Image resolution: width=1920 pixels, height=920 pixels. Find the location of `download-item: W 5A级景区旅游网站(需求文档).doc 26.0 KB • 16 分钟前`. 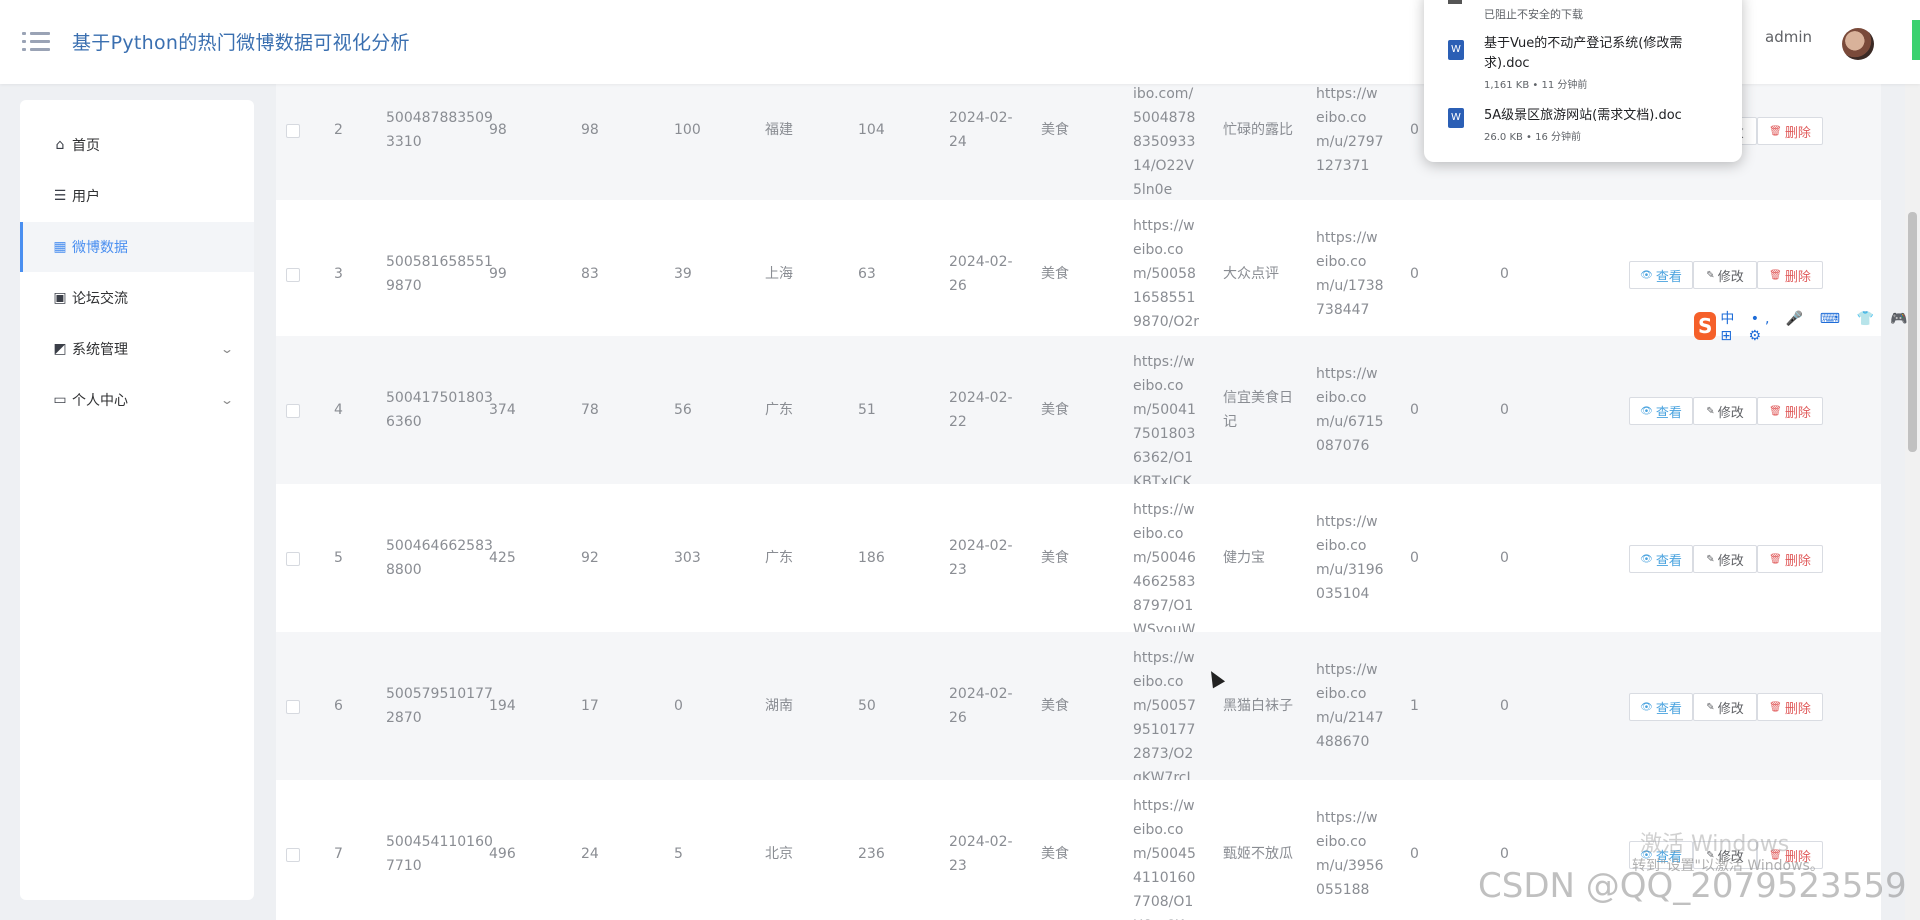

download-item: W 5A级景区旅游网站(需求文档).doc 26.0 KB • 16 分钟前 is located at coordinates (1583, 126).